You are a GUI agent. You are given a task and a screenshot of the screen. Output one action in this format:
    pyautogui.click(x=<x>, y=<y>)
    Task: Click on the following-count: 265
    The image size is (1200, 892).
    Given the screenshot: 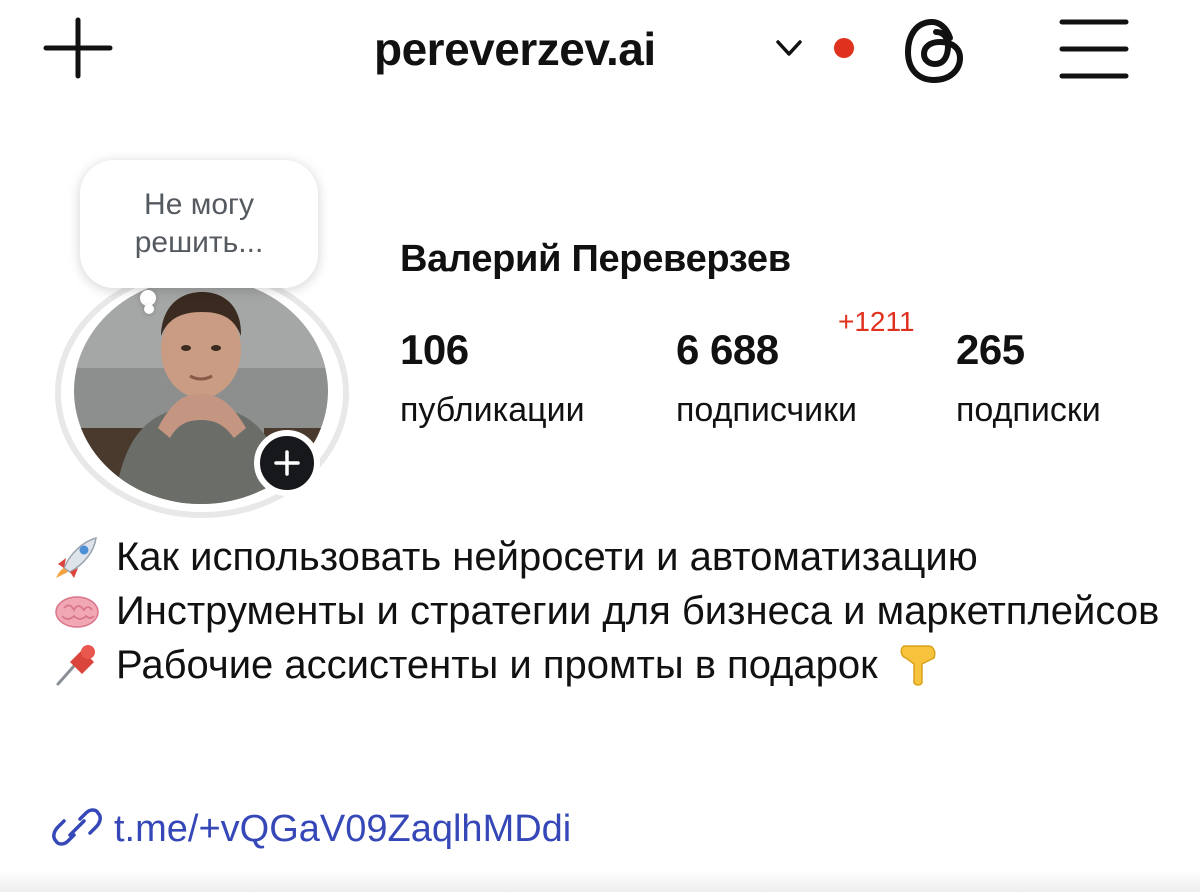 What is the action you would take?
    pyautogui.click(x=990, y=350)
    